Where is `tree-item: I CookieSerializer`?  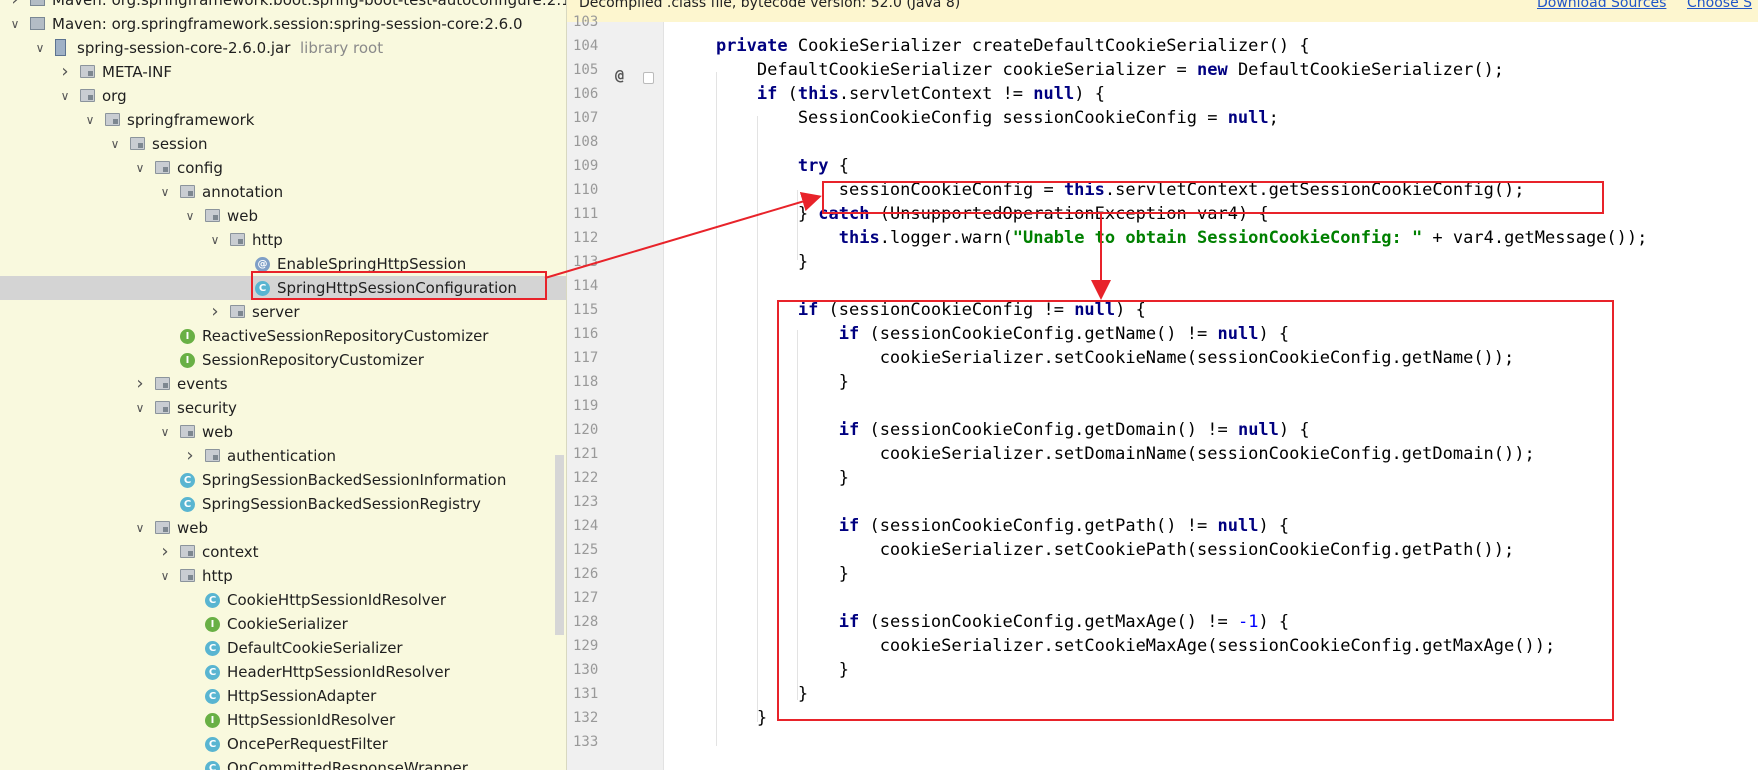
tree-item: I CookieSerializer is located at coordinates (283, 624).